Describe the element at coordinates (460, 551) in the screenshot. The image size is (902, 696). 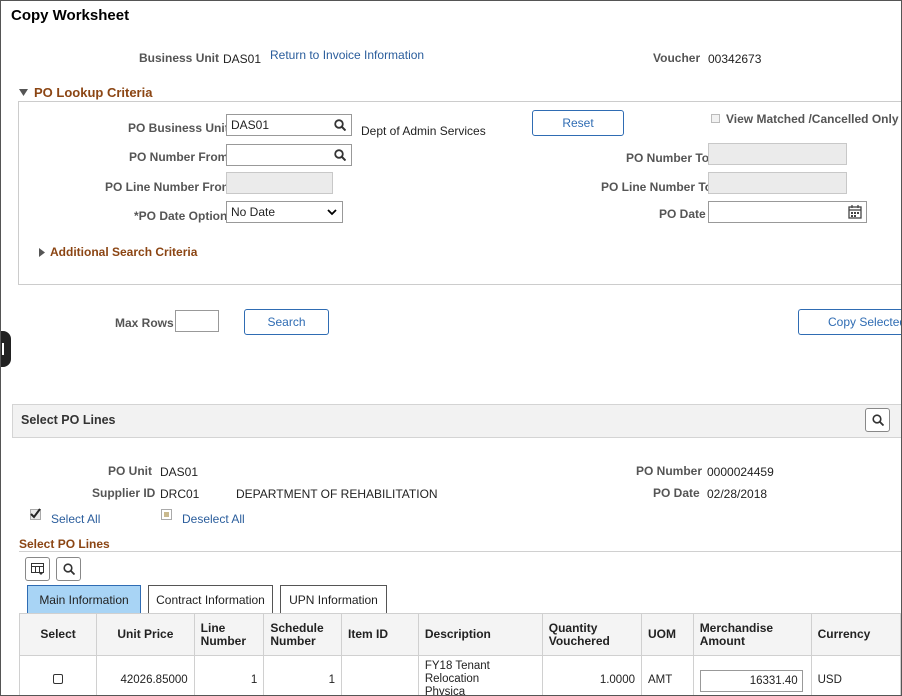
I see `grid-title-divider` at that location.